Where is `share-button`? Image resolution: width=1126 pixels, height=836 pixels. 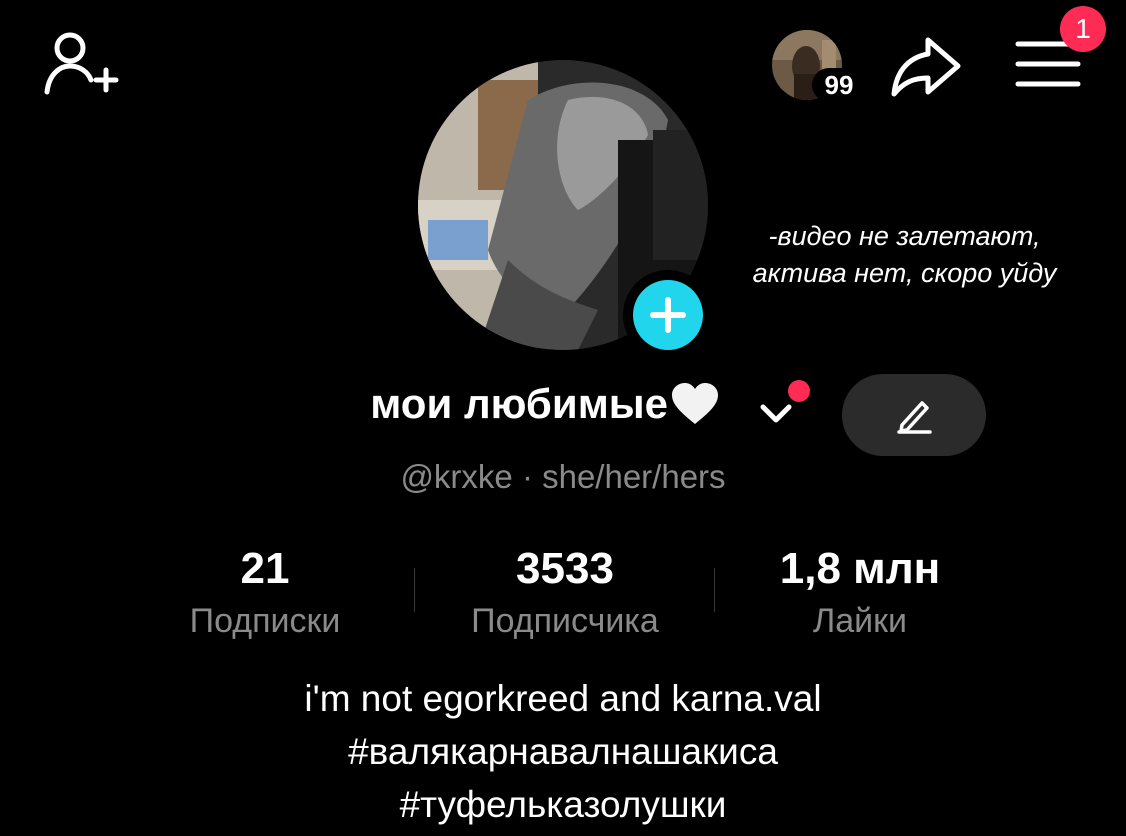
share-button is located at coordinates (926, 67).